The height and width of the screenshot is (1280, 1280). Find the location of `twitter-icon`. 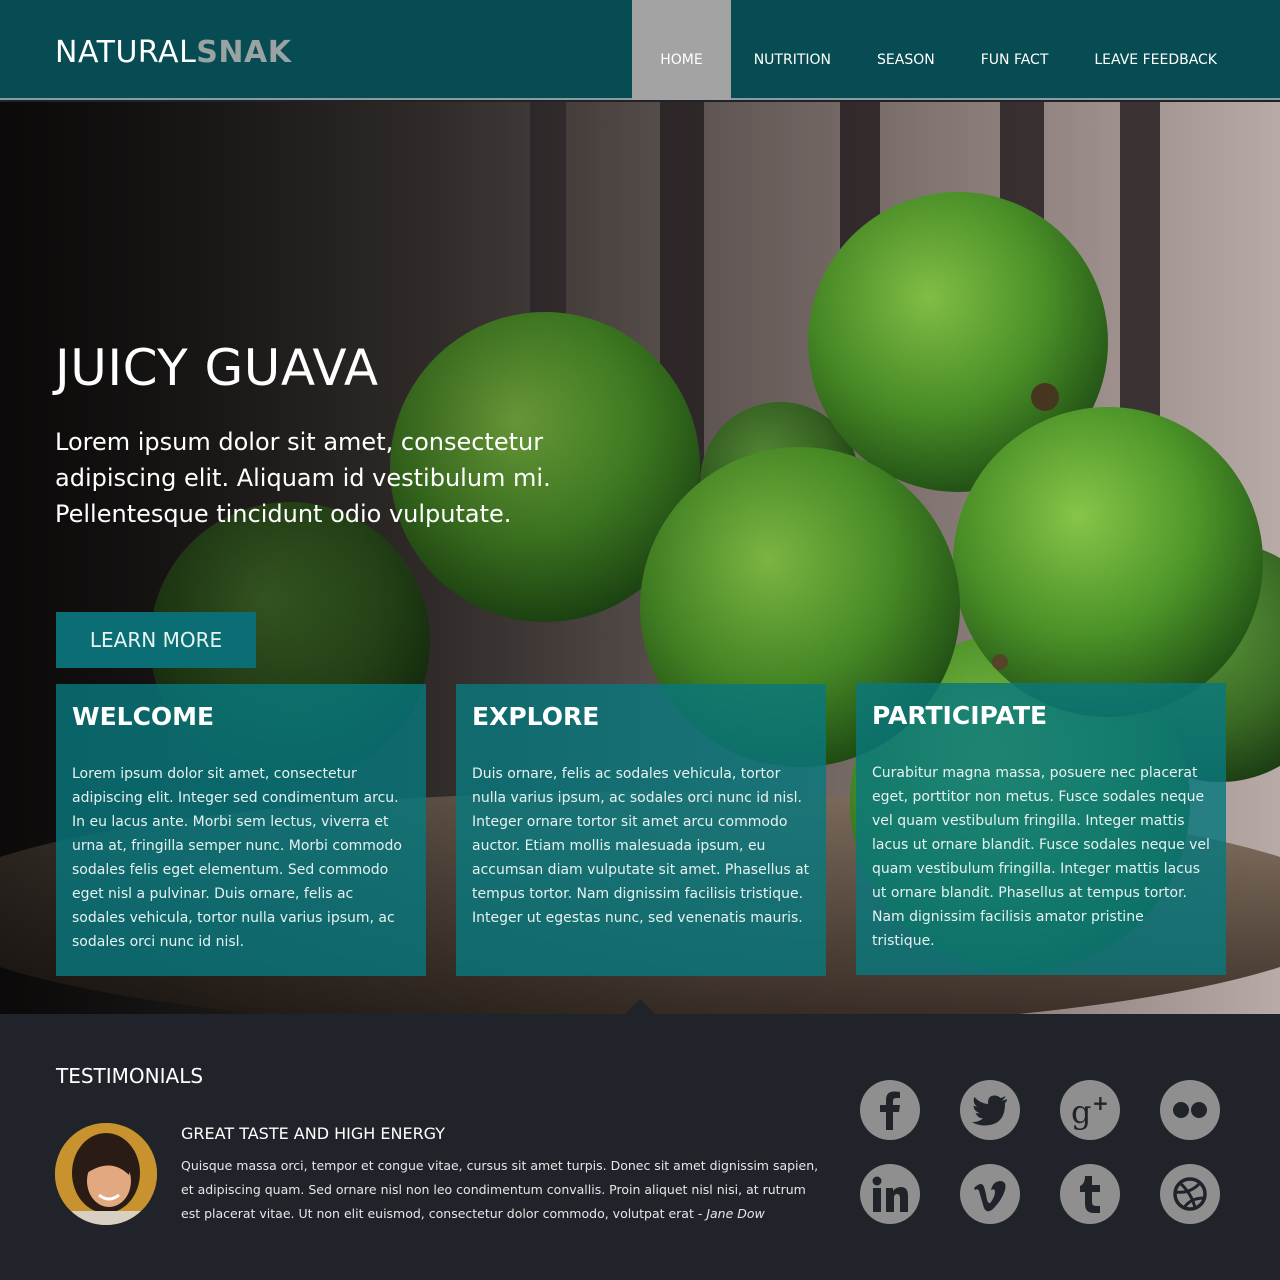

twitter-icon is located at coordinates (990, 1110).